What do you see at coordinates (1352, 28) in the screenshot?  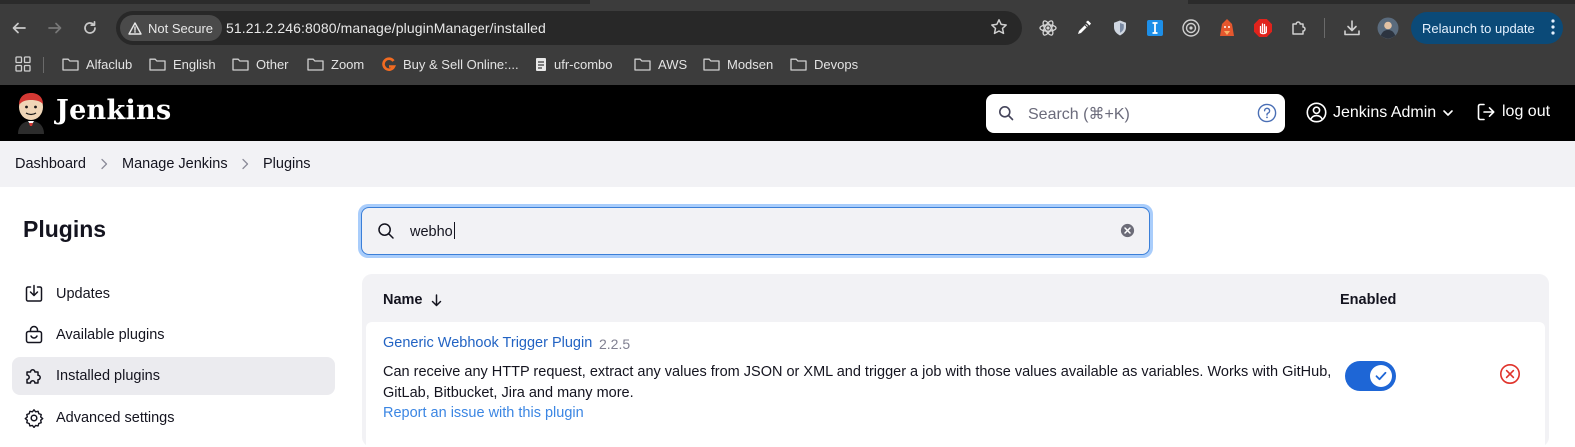 I see `downloads-icon` at bounding box center [1352, 28].